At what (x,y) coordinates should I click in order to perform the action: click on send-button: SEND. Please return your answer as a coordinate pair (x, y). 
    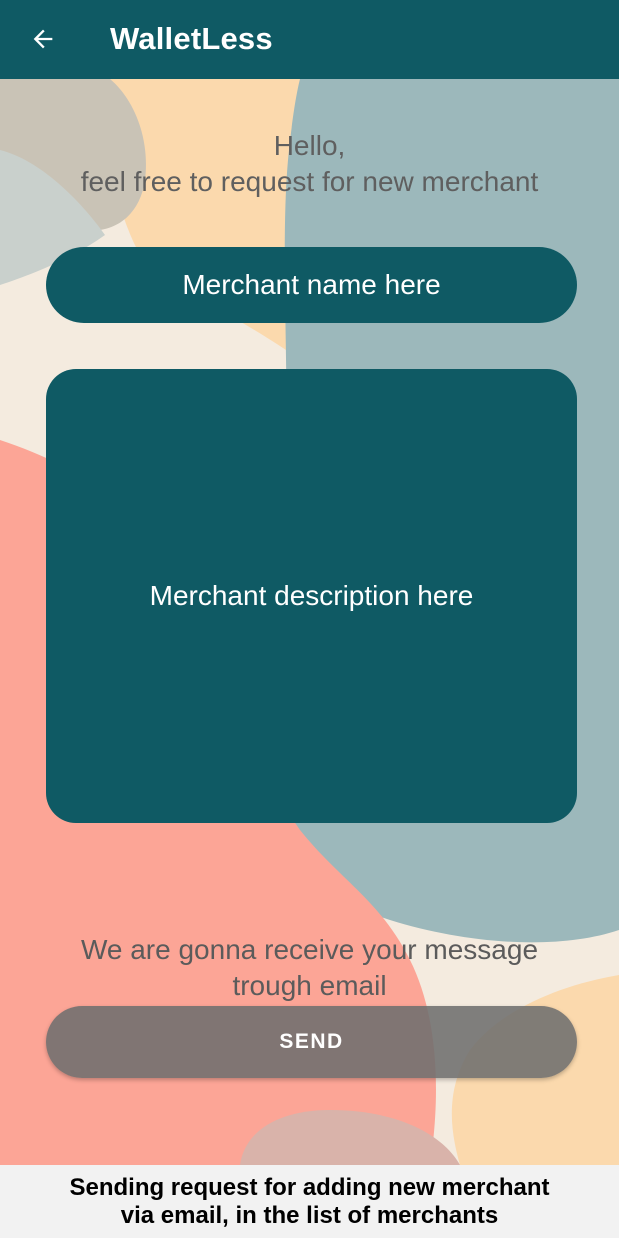
    Looking at the image, I should click on (311, 1042).